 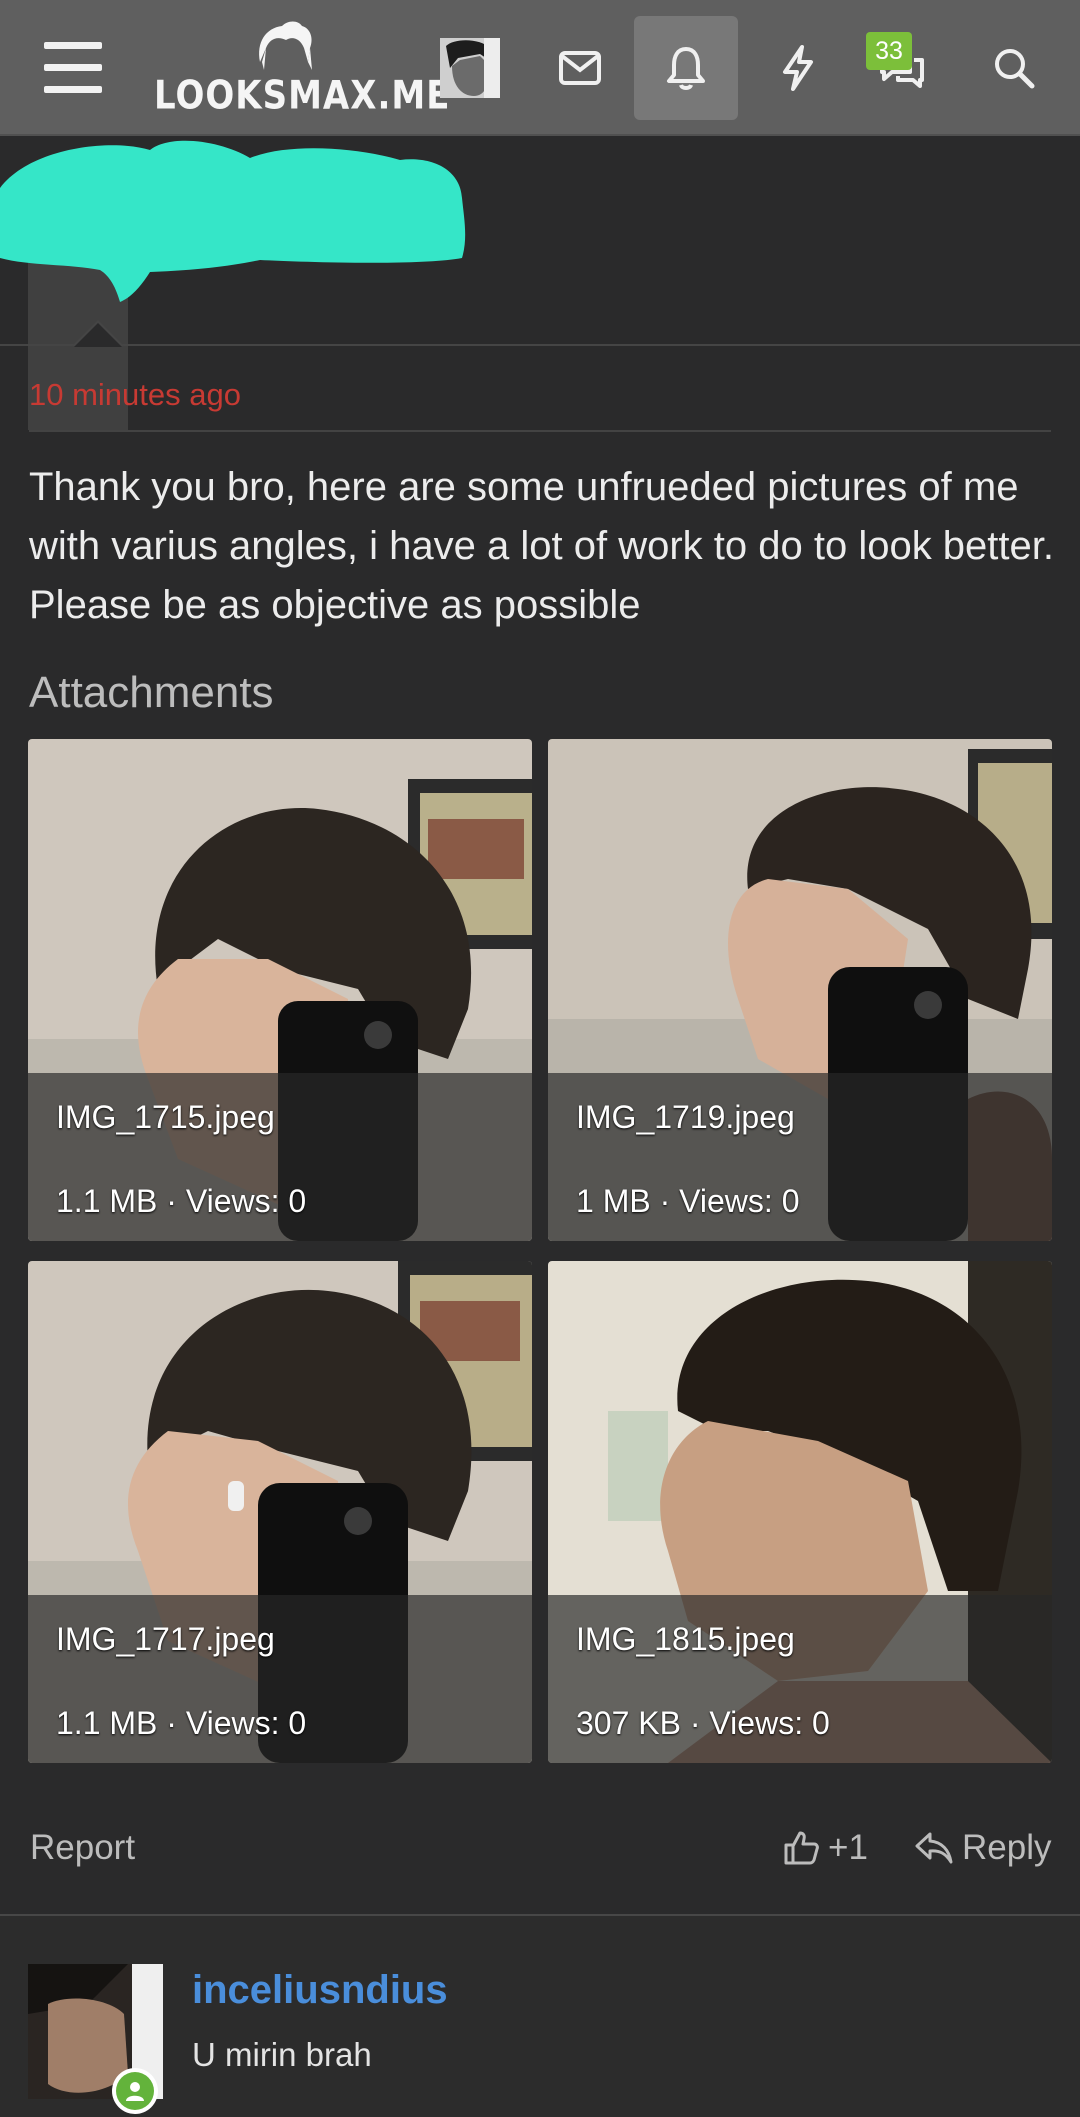 I want to click on attachment-meta: IMG_1715.jpeg 1.1 MB · Views: 0, so click(x=280, y=1157).